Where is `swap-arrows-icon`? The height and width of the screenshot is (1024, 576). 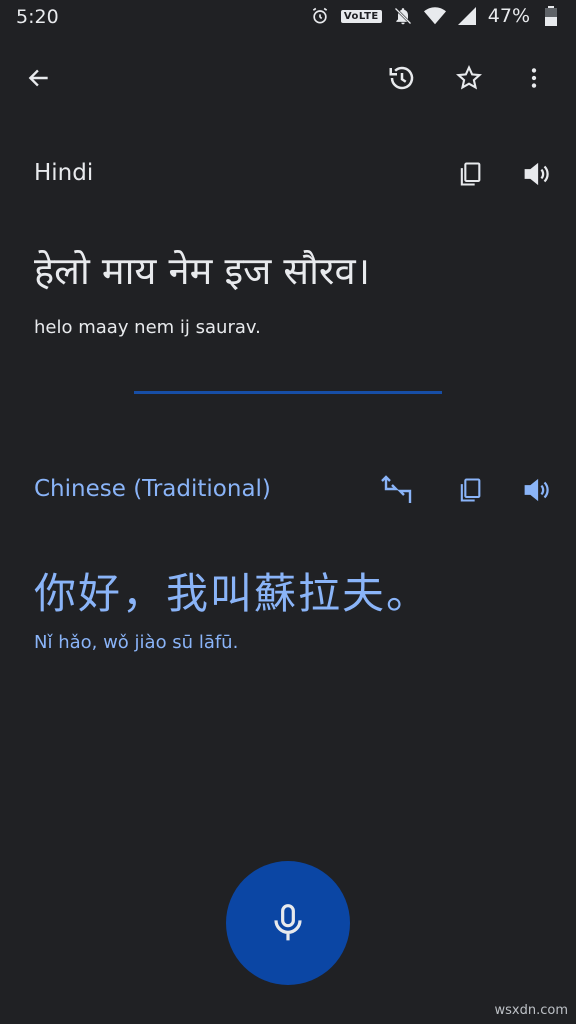
swap-arrows-icon is located at coordinates (396, 489).